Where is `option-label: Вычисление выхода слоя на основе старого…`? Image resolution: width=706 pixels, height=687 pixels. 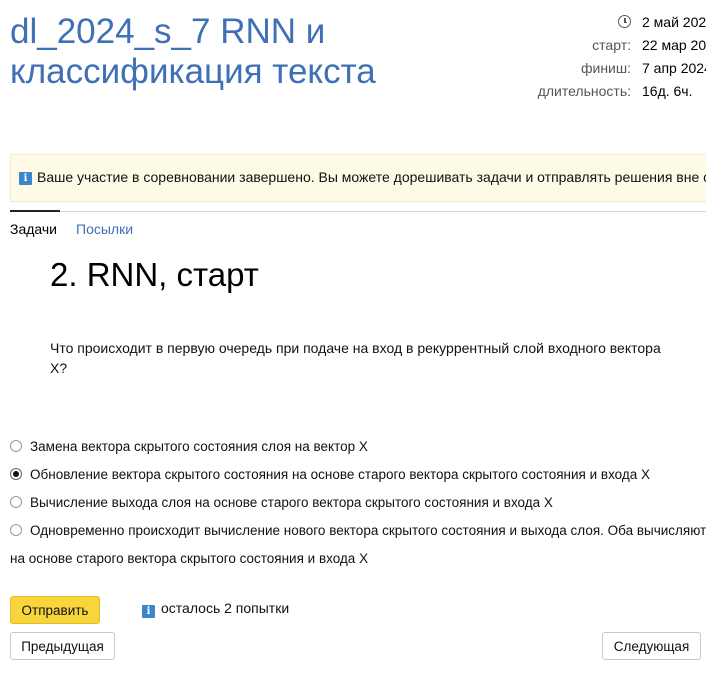
option-label: Вычисление выхода слоя на основе старого… is located at coordinates (291, 502).